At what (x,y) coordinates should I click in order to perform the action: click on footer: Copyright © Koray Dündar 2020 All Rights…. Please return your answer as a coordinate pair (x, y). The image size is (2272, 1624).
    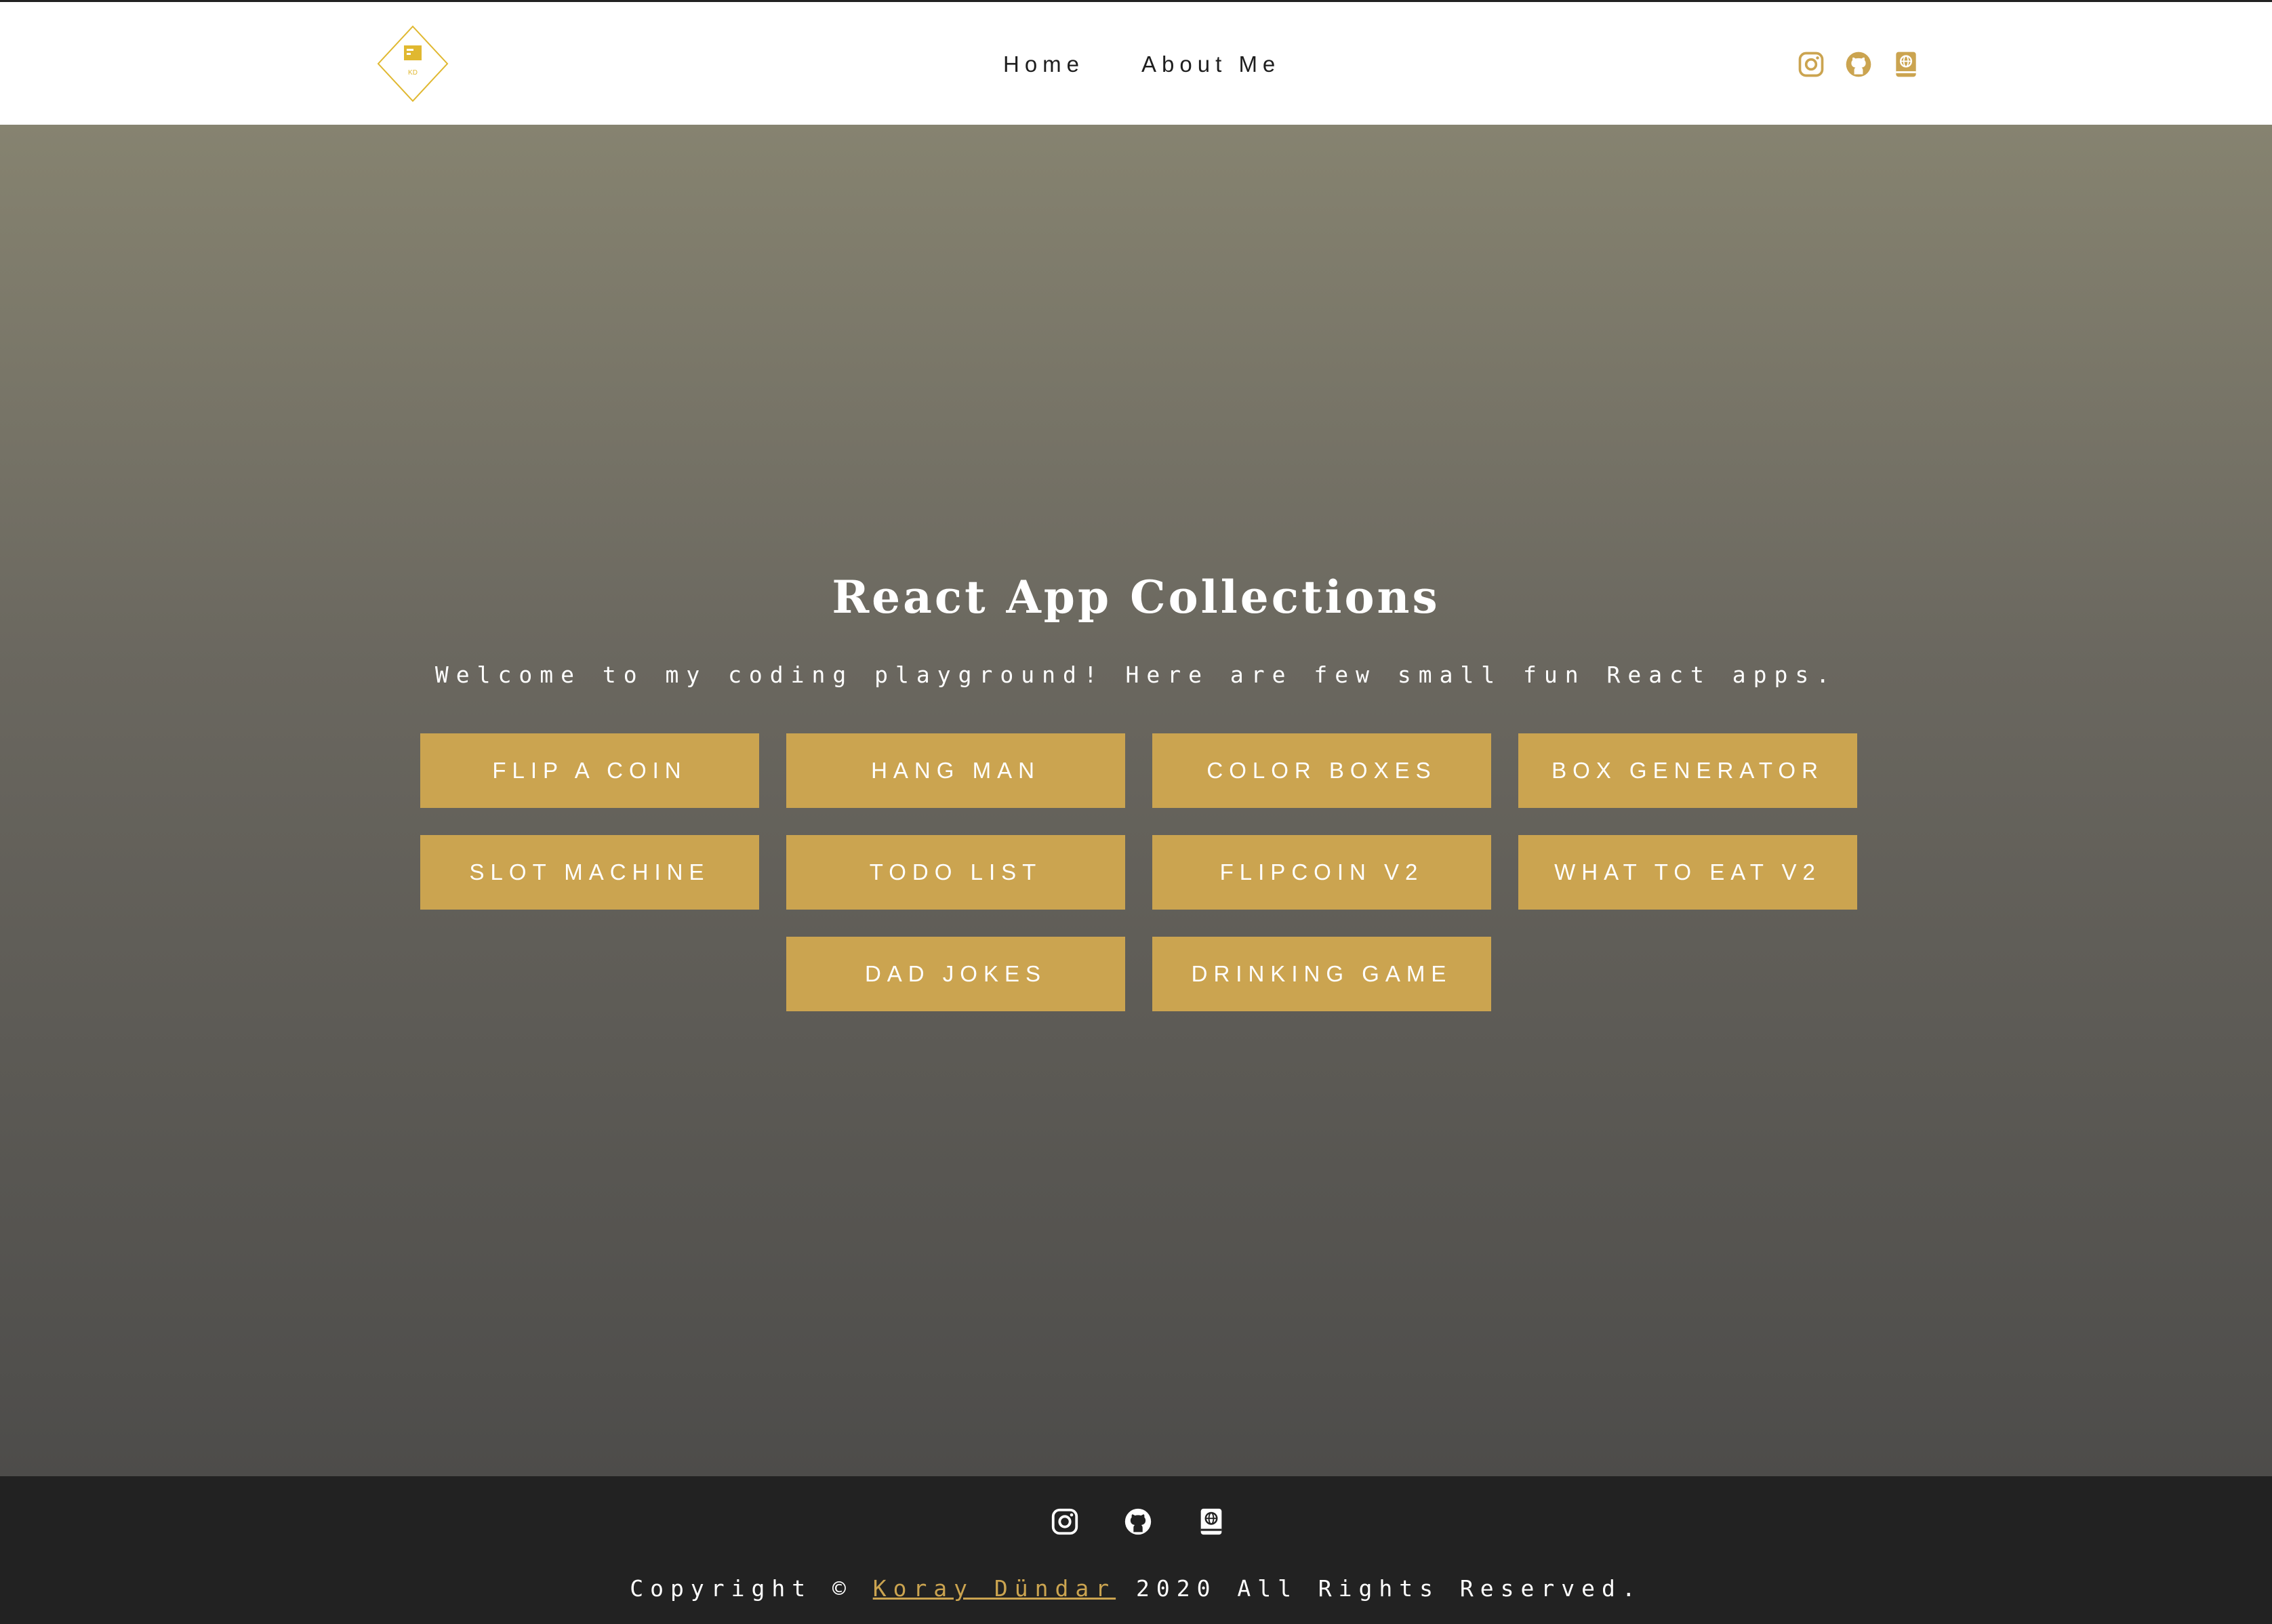
    Looking at the image, I should click on (1136, 1550).